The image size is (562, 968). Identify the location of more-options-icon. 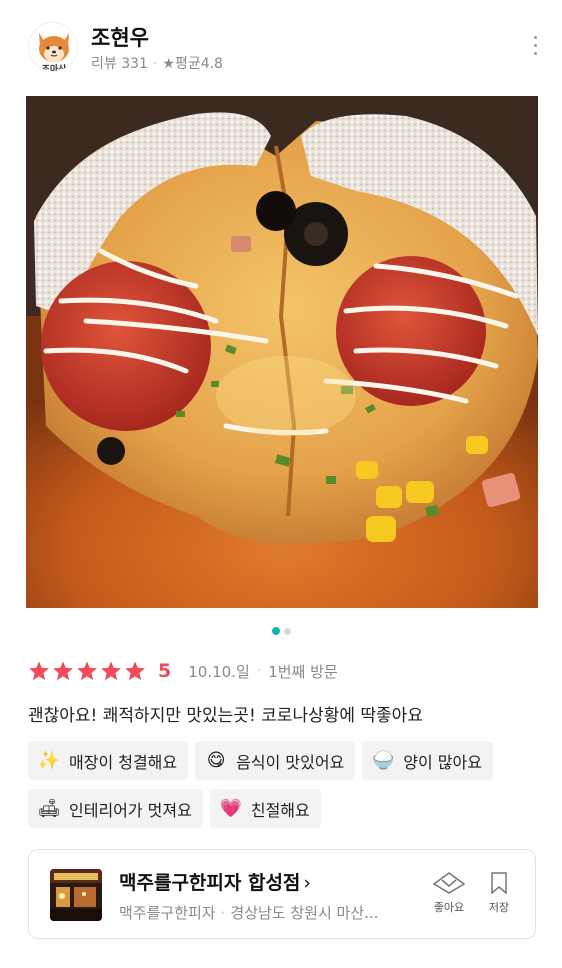
(535, 48).